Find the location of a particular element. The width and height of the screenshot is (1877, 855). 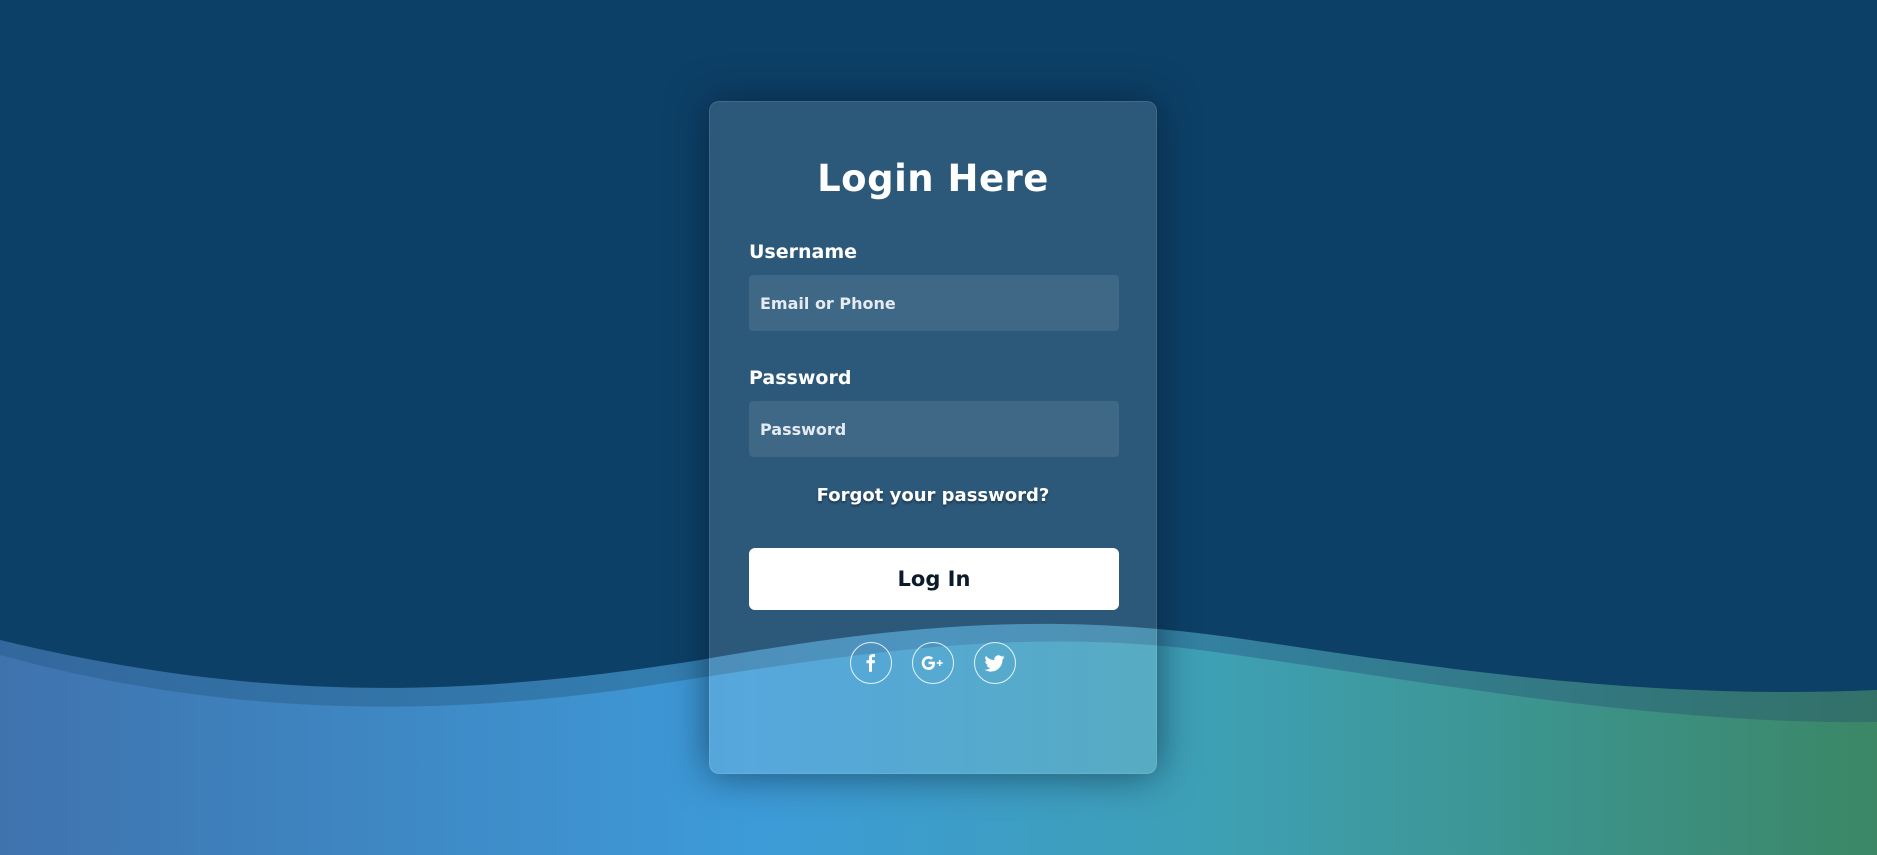

forgot-password-link: Forgot your password? is located at coordinates (933, 495).